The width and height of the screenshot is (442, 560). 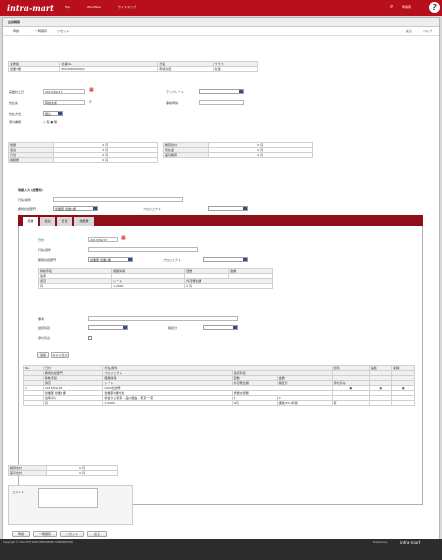 I want to click on apply-button: 申請, so click(x=16, y=31).